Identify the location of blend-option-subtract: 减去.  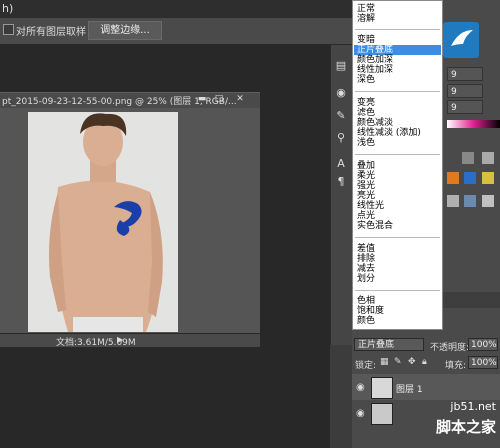
(399, 269).